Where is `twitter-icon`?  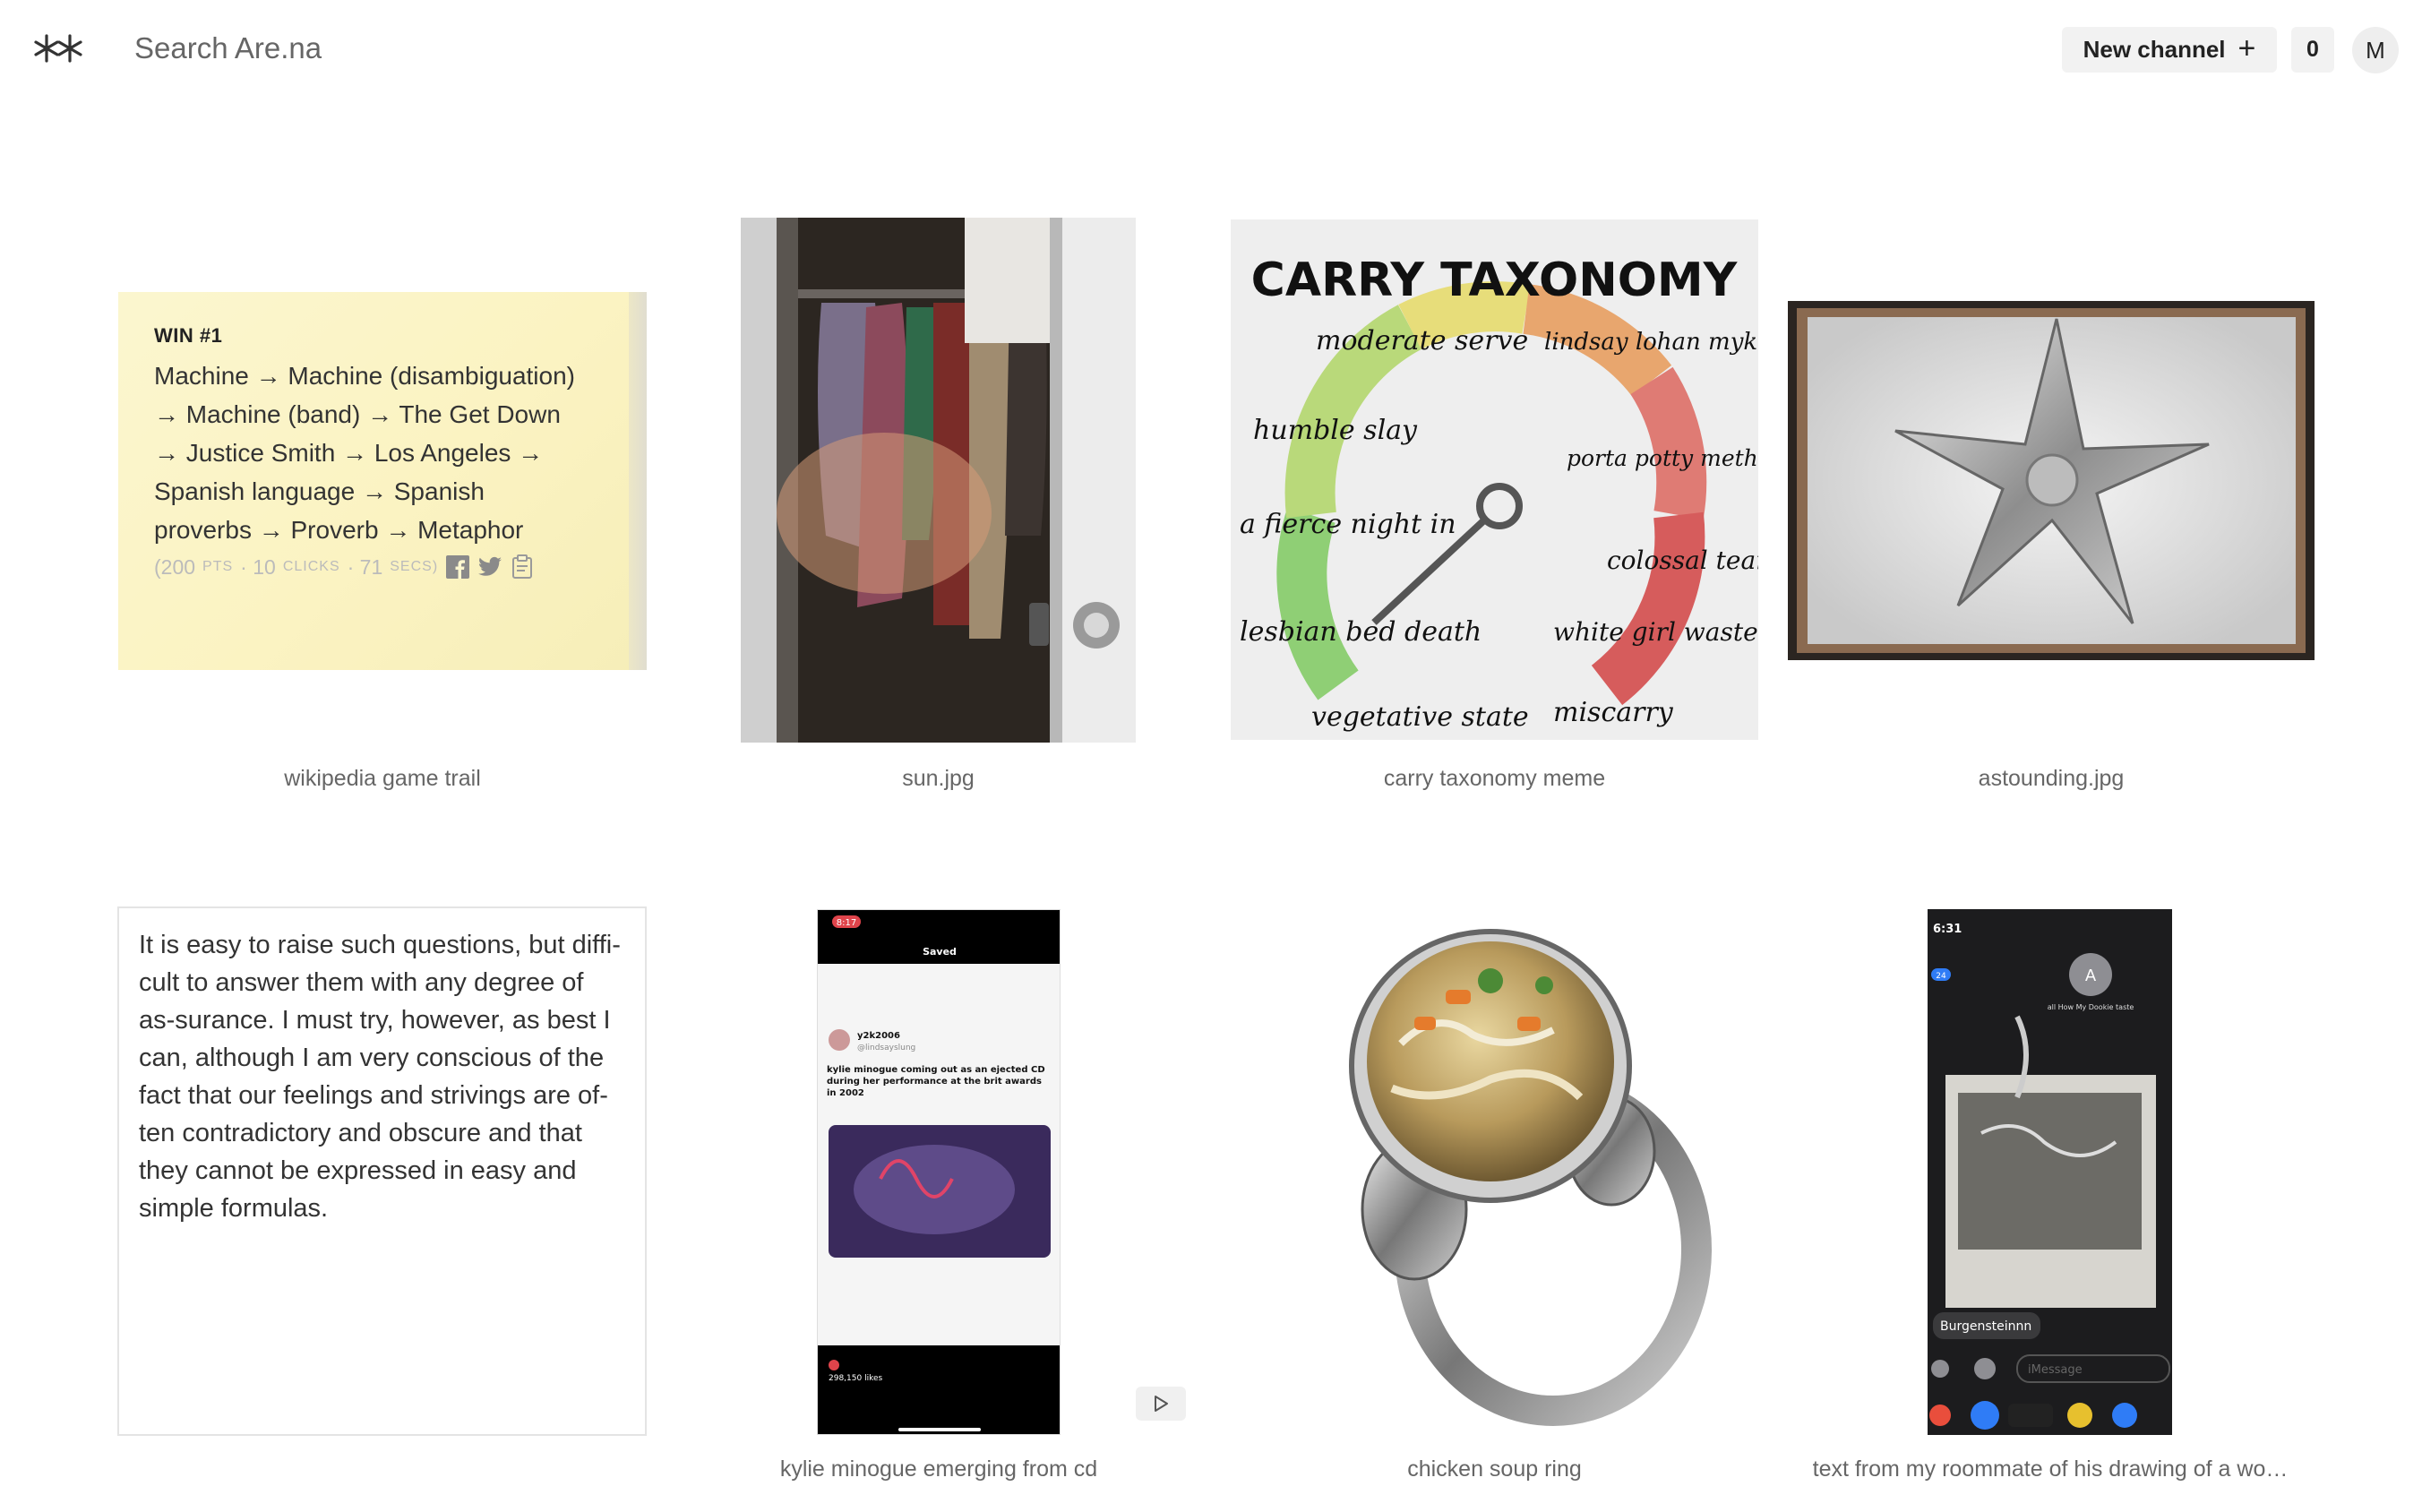
twitter-icon is located at coordinates (490, 567).